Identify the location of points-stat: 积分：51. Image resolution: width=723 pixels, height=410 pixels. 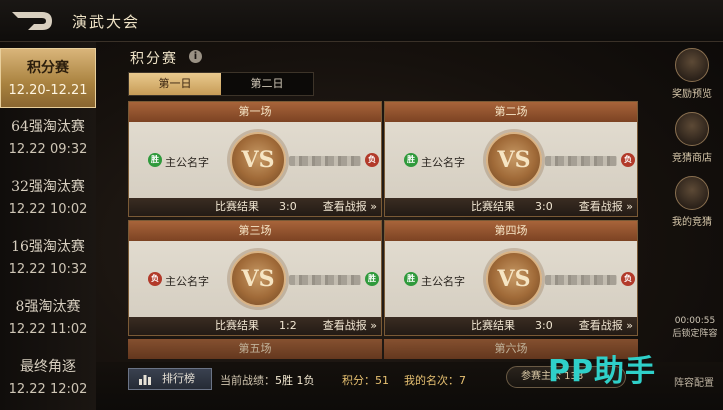
(365, 380).